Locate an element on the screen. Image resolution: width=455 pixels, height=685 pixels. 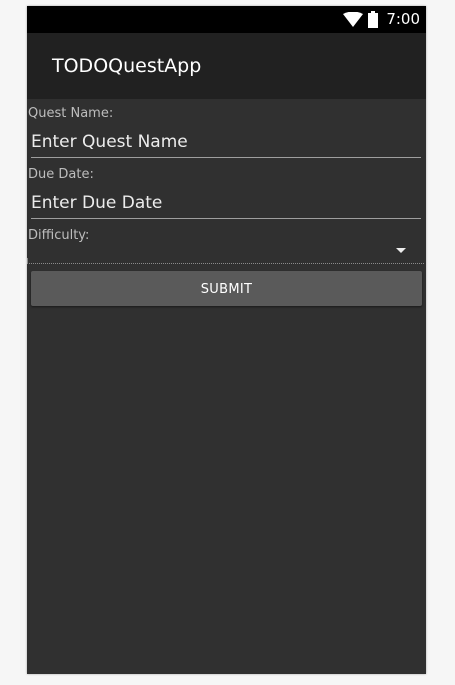
quest-name-label: Quest Name: is located at coordinates (71, 113).